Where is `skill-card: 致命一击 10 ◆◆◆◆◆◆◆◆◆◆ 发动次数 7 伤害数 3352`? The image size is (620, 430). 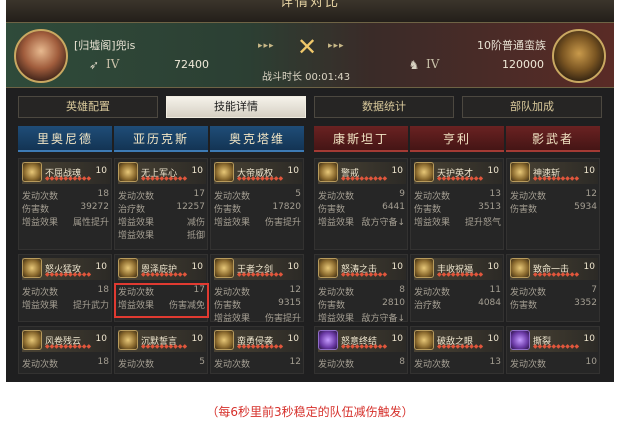
skill-card: 致命一击 10 ◆◆◆◆◆◆◆◆◆◆ 发动次数 7 伤害数 3352 is located at coordinates (553, 288).